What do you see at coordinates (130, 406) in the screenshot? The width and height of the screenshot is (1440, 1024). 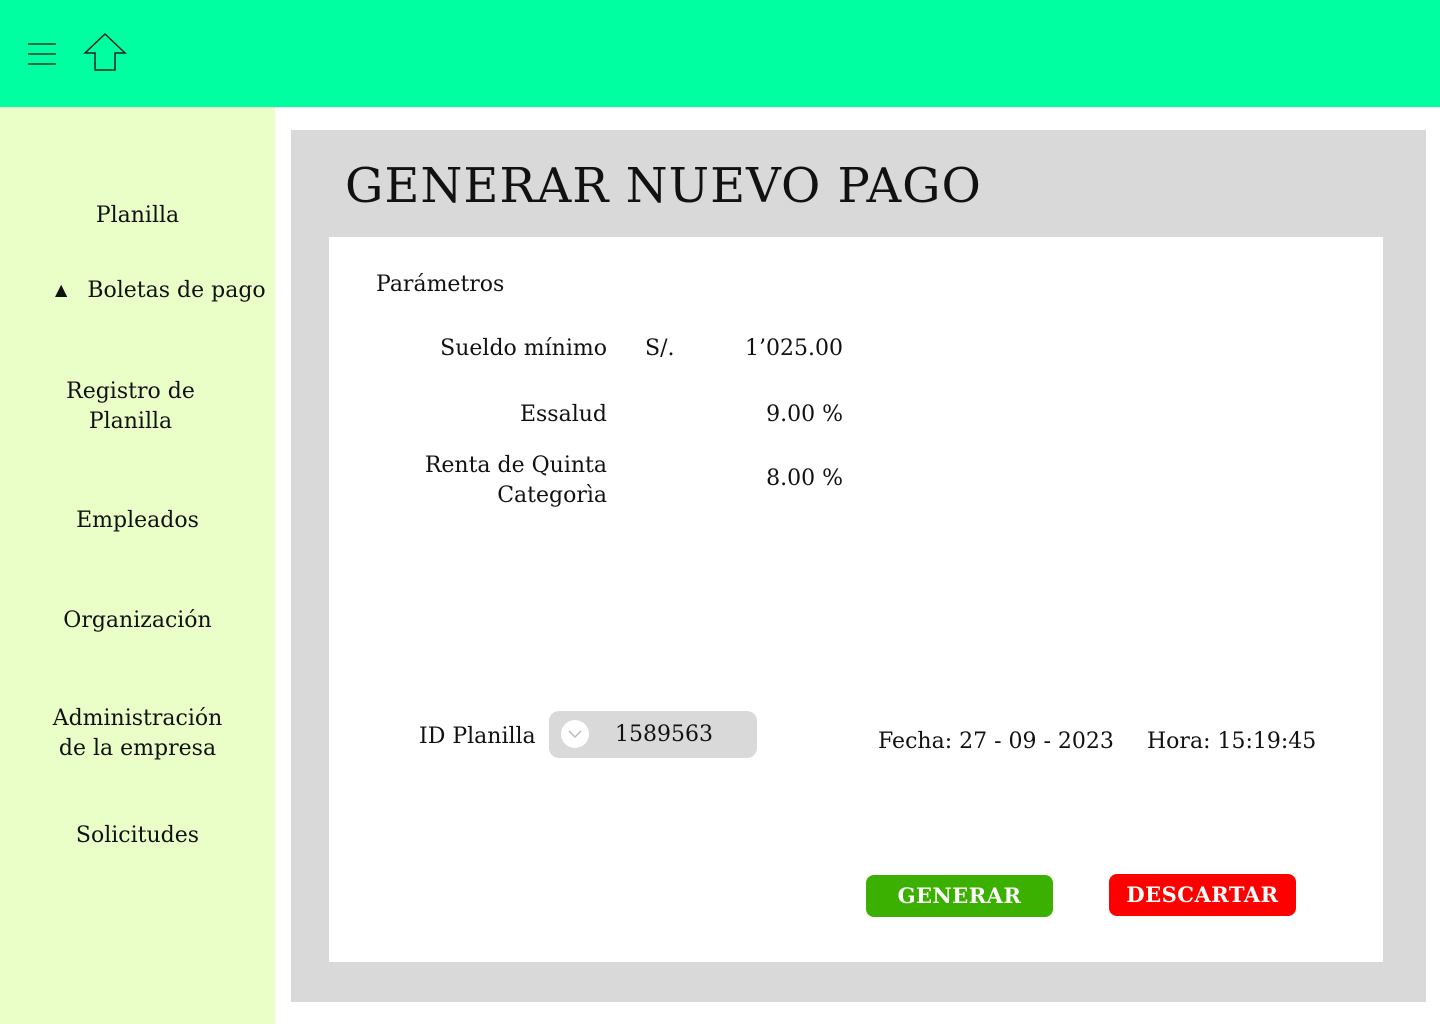 I see `sidebar-item-label: Registro de Planilla` at bounding box center [130, 406].